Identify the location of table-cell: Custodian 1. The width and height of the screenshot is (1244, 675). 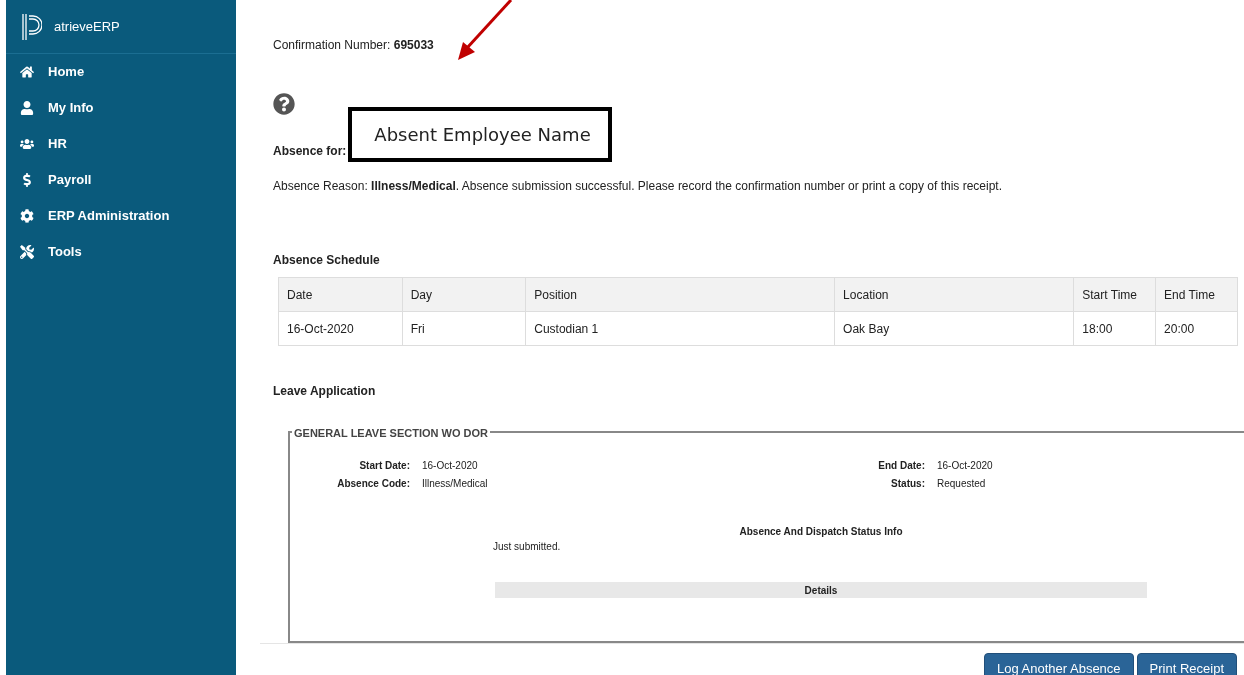
(680, 328).